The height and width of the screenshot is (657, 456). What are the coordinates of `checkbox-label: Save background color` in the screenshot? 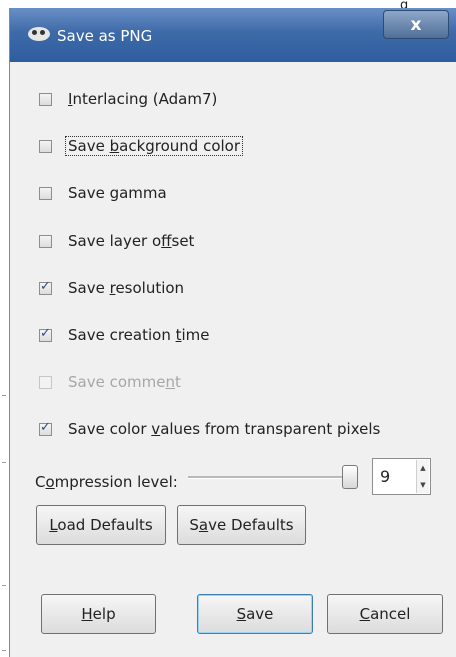 It's located at (154, 146).